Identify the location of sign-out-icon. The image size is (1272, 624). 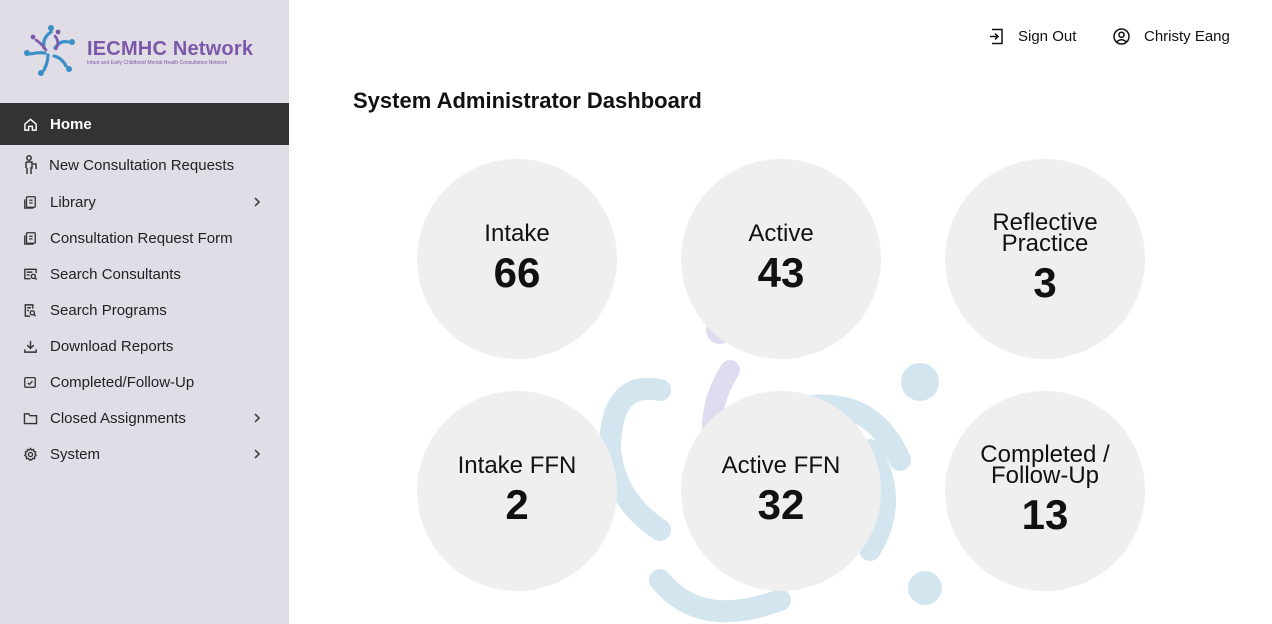
(996, 36).